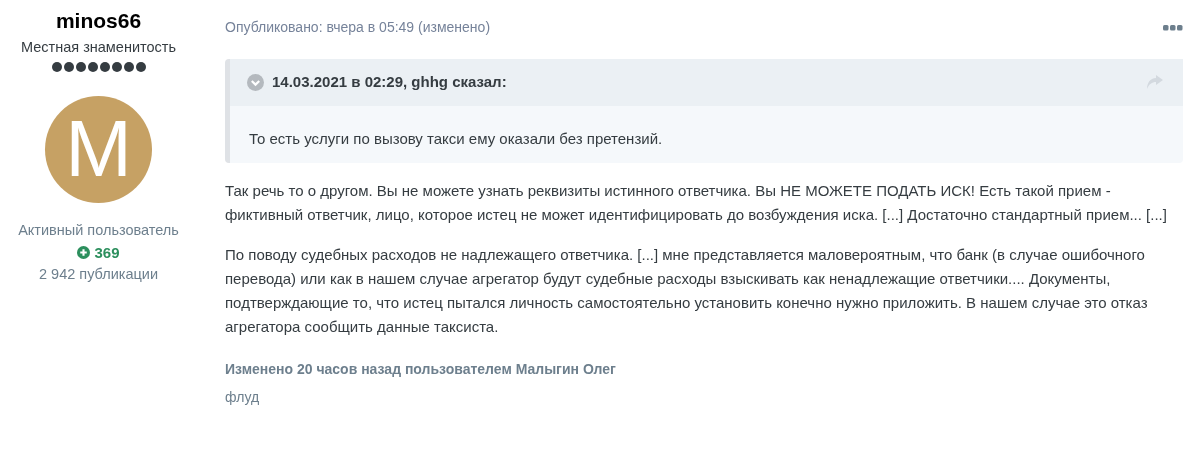  What do you see at coordinates (243, 397) in the screenshot?
I see `edit-reason: флуд` at bounding box center [243, 397].